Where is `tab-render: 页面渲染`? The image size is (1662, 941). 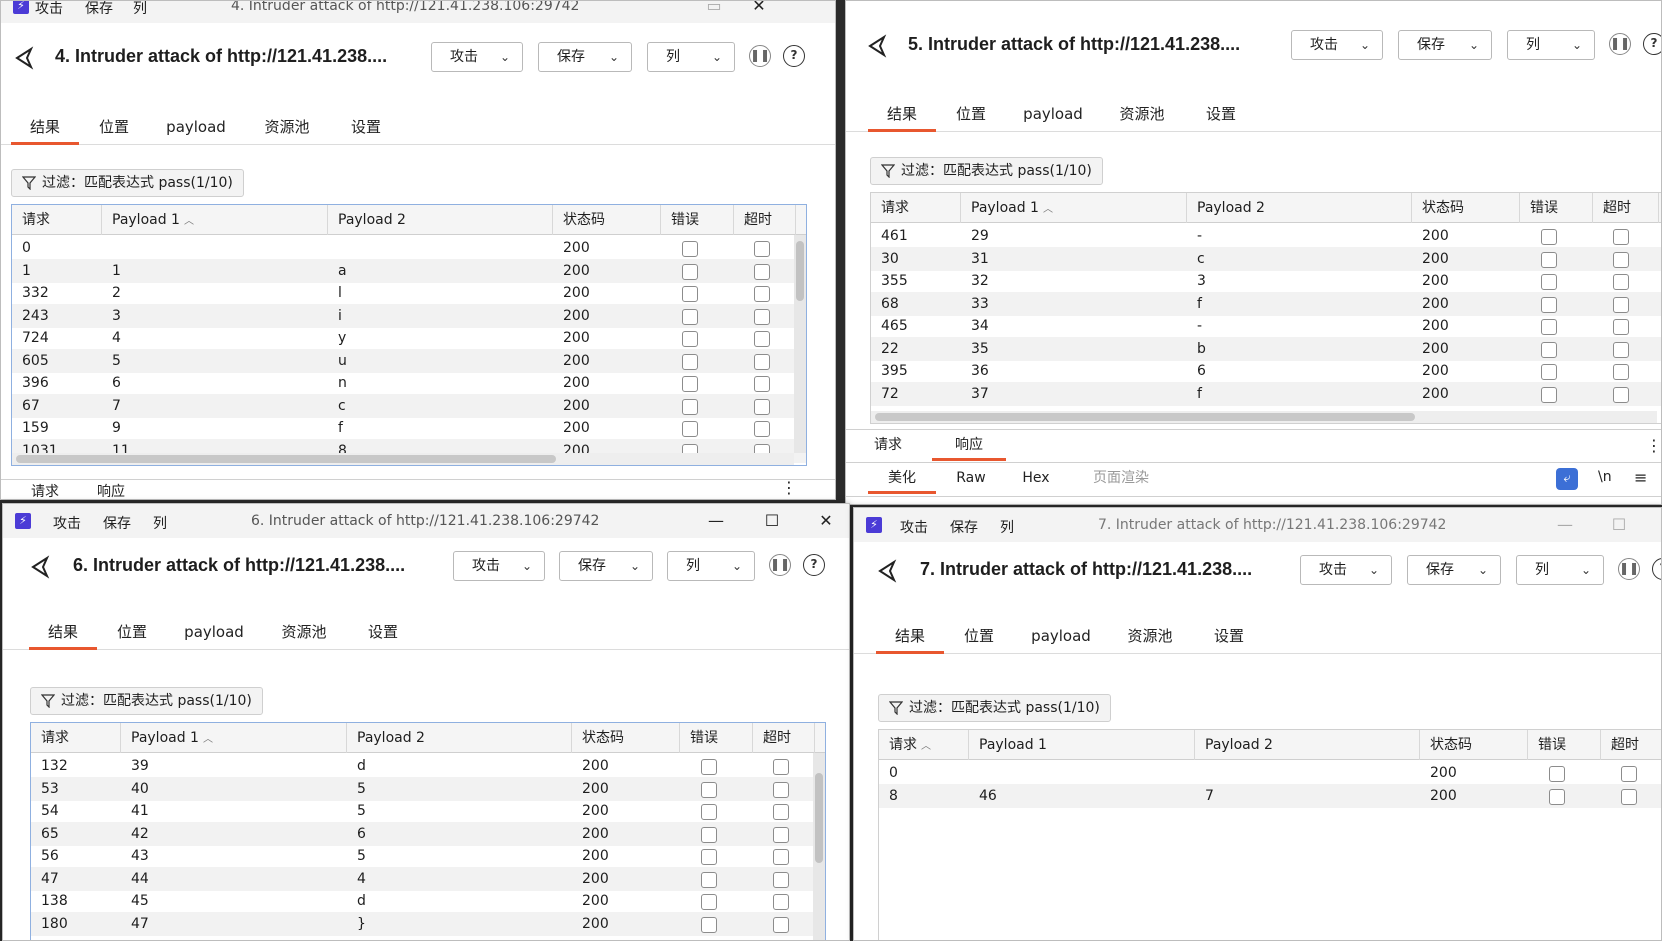 tab-render: 页面渲染 is located at coordinates (1121, 478).